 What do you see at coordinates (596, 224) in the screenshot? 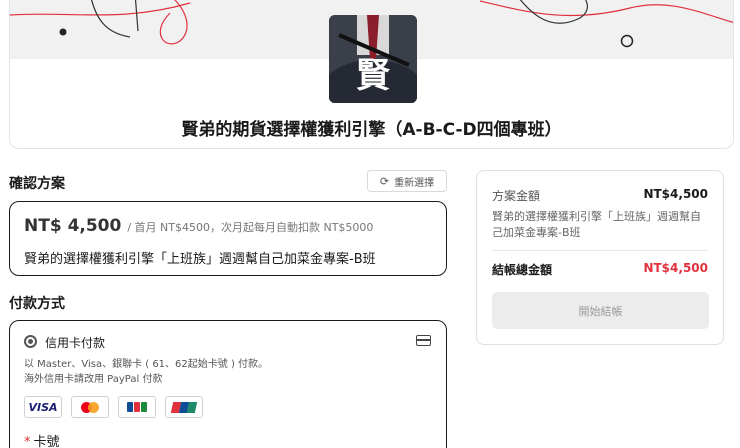
I see `summary-plan-description: 賢弟的選擇權獲利引擎「上班族」週週幫自己加菜金專案-B班` at bounding box center [596, 224].